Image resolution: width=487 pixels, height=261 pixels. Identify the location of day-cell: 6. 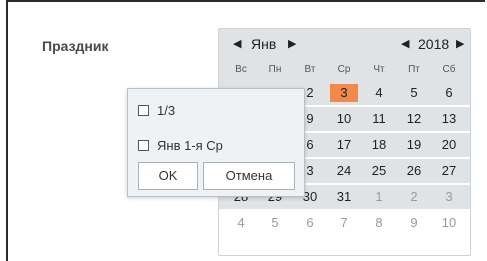
(449, 93).